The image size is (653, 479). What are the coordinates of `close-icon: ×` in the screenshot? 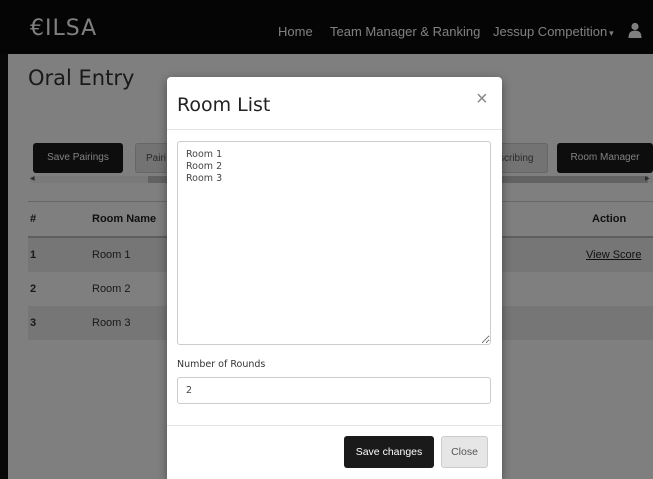 It's located at (482, 99).